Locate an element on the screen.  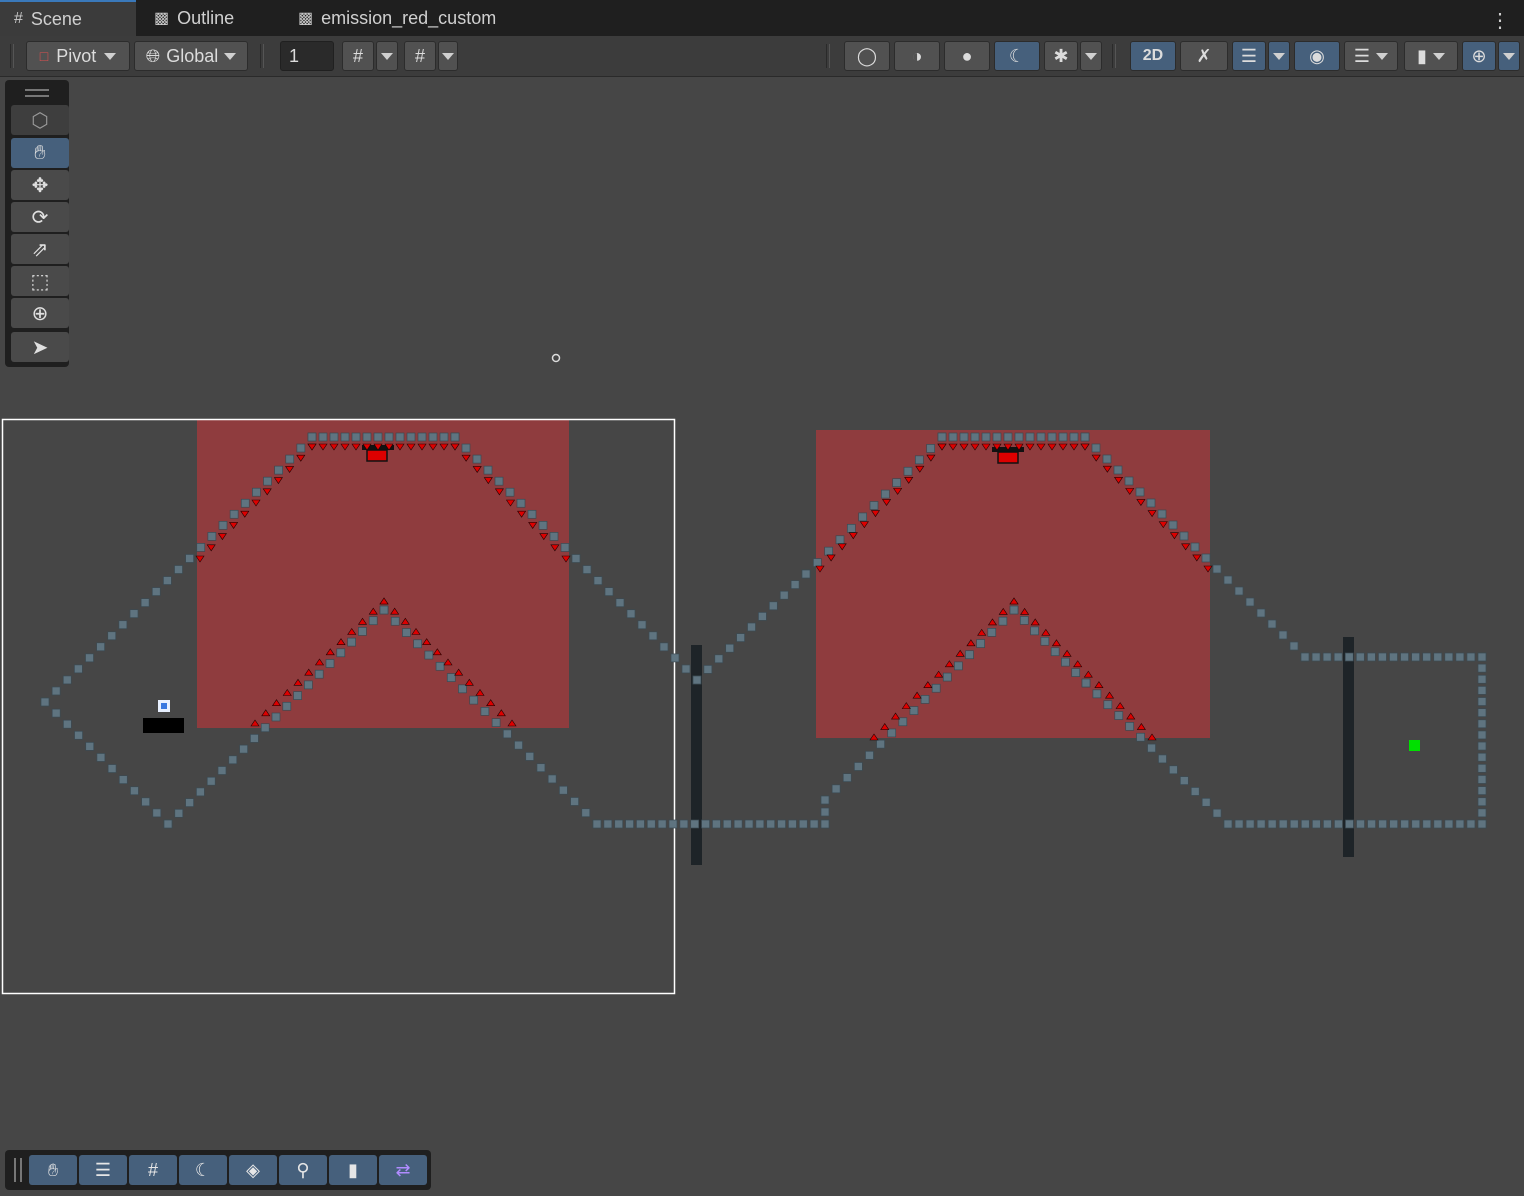
hand-overlay-button: ✋︎ is located at coordinates (53, 1170).